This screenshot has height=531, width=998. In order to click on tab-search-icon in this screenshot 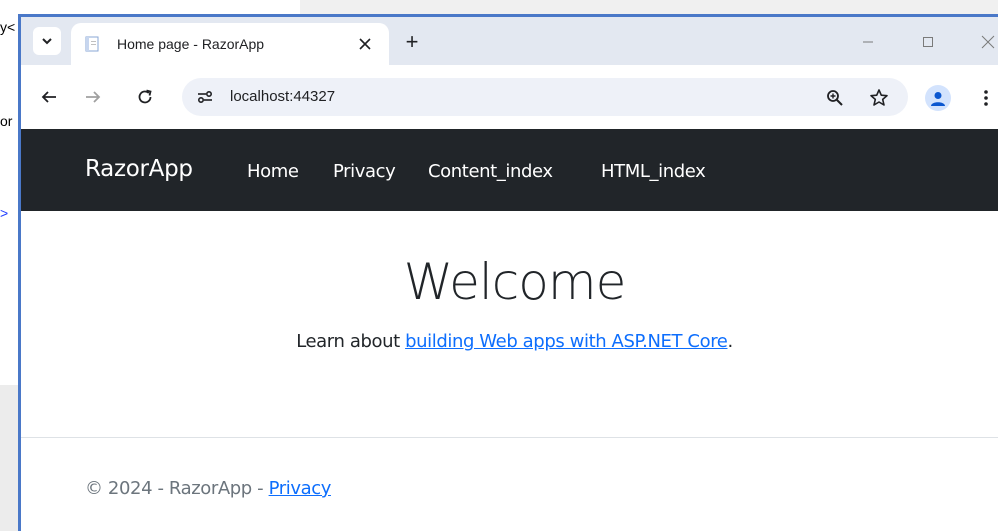, I will do `click(47, 41)`.